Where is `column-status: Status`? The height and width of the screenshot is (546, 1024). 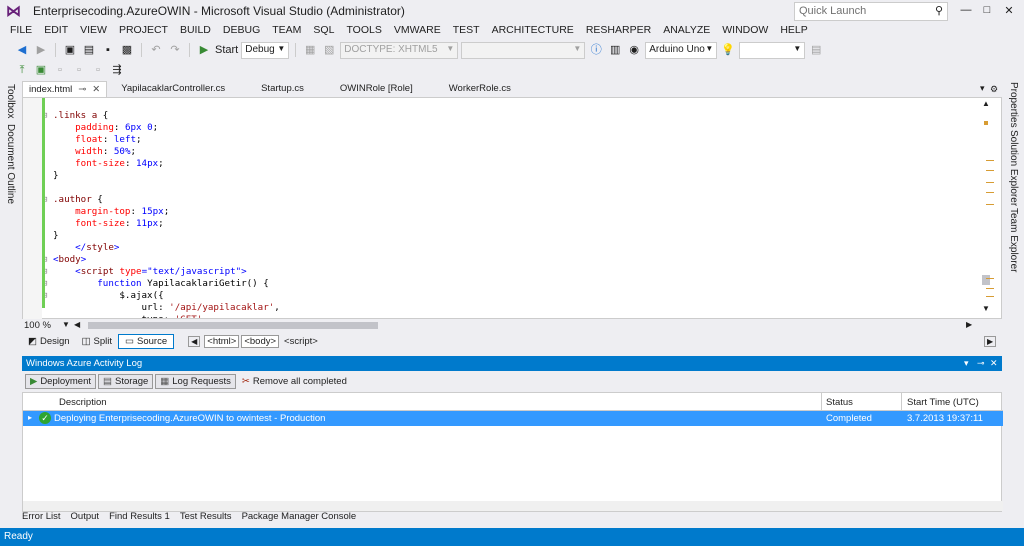
column-status: Status is located at coordinates (839, 402).